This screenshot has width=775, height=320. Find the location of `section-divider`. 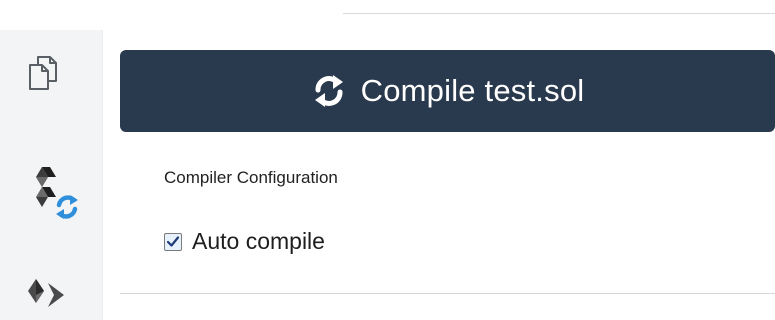

section-divider is located at coordinates (447, 293).